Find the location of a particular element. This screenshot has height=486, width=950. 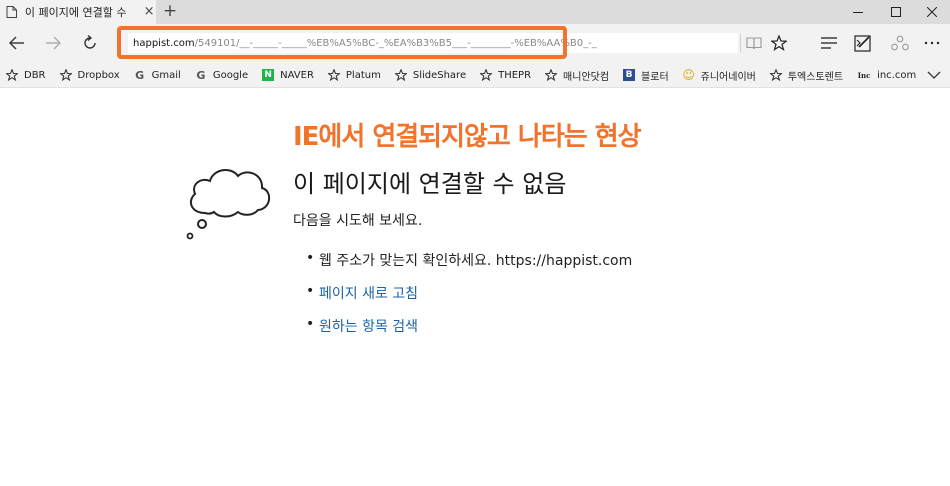

favorites-more-button is located at coordinates (934, 75).